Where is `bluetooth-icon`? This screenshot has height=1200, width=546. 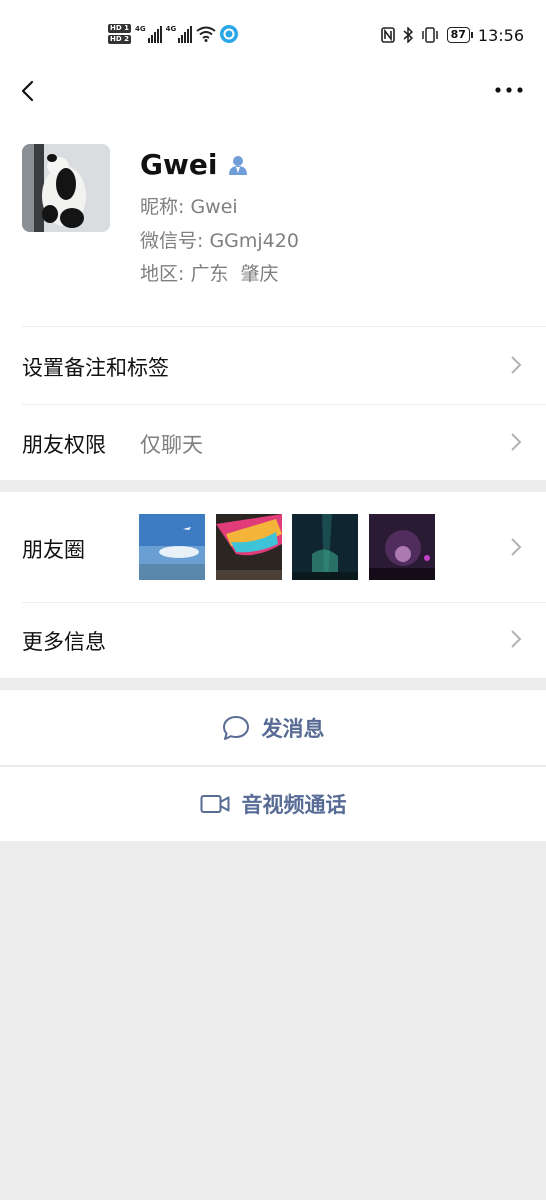
bluetooth-icon is located at coordinates (408, 35).